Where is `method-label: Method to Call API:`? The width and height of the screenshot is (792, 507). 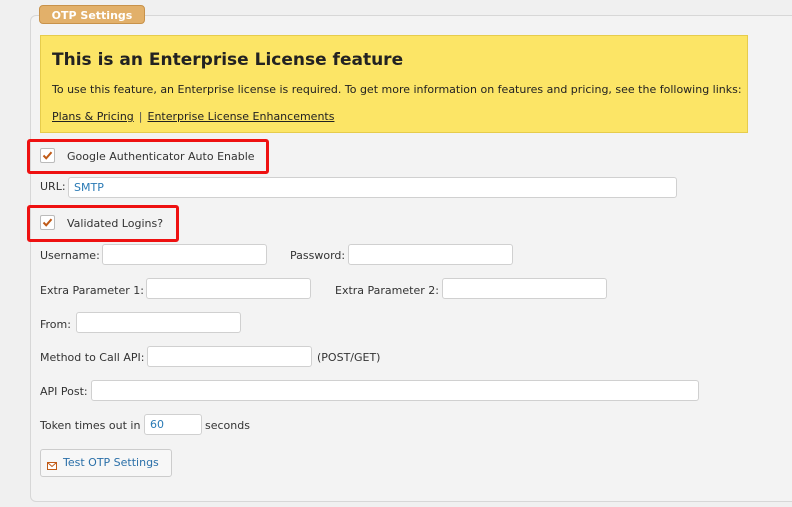
method-label: Method to Call API: is located at coordinates (92, 357).